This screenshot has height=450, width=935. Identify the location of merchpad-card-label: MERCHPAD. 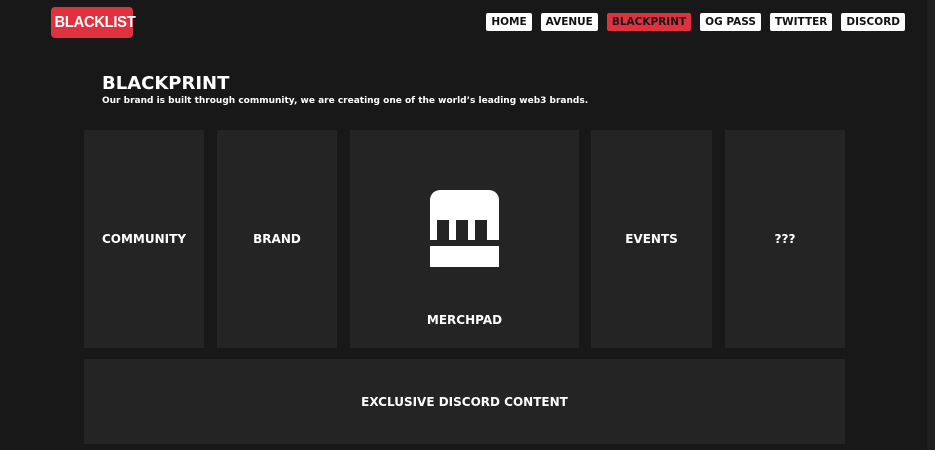
(464, 320).